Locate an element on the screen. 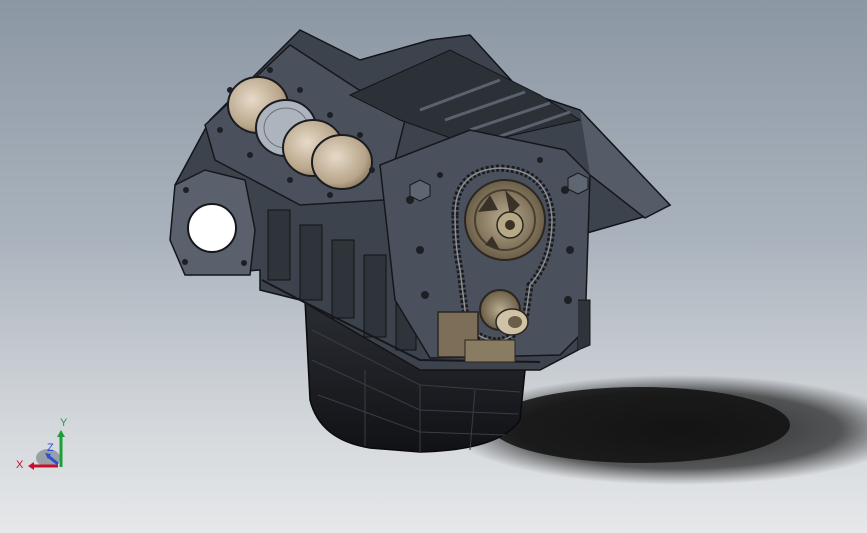  view-orientation-triad: X Y Z is located at coordinates (46, 444).